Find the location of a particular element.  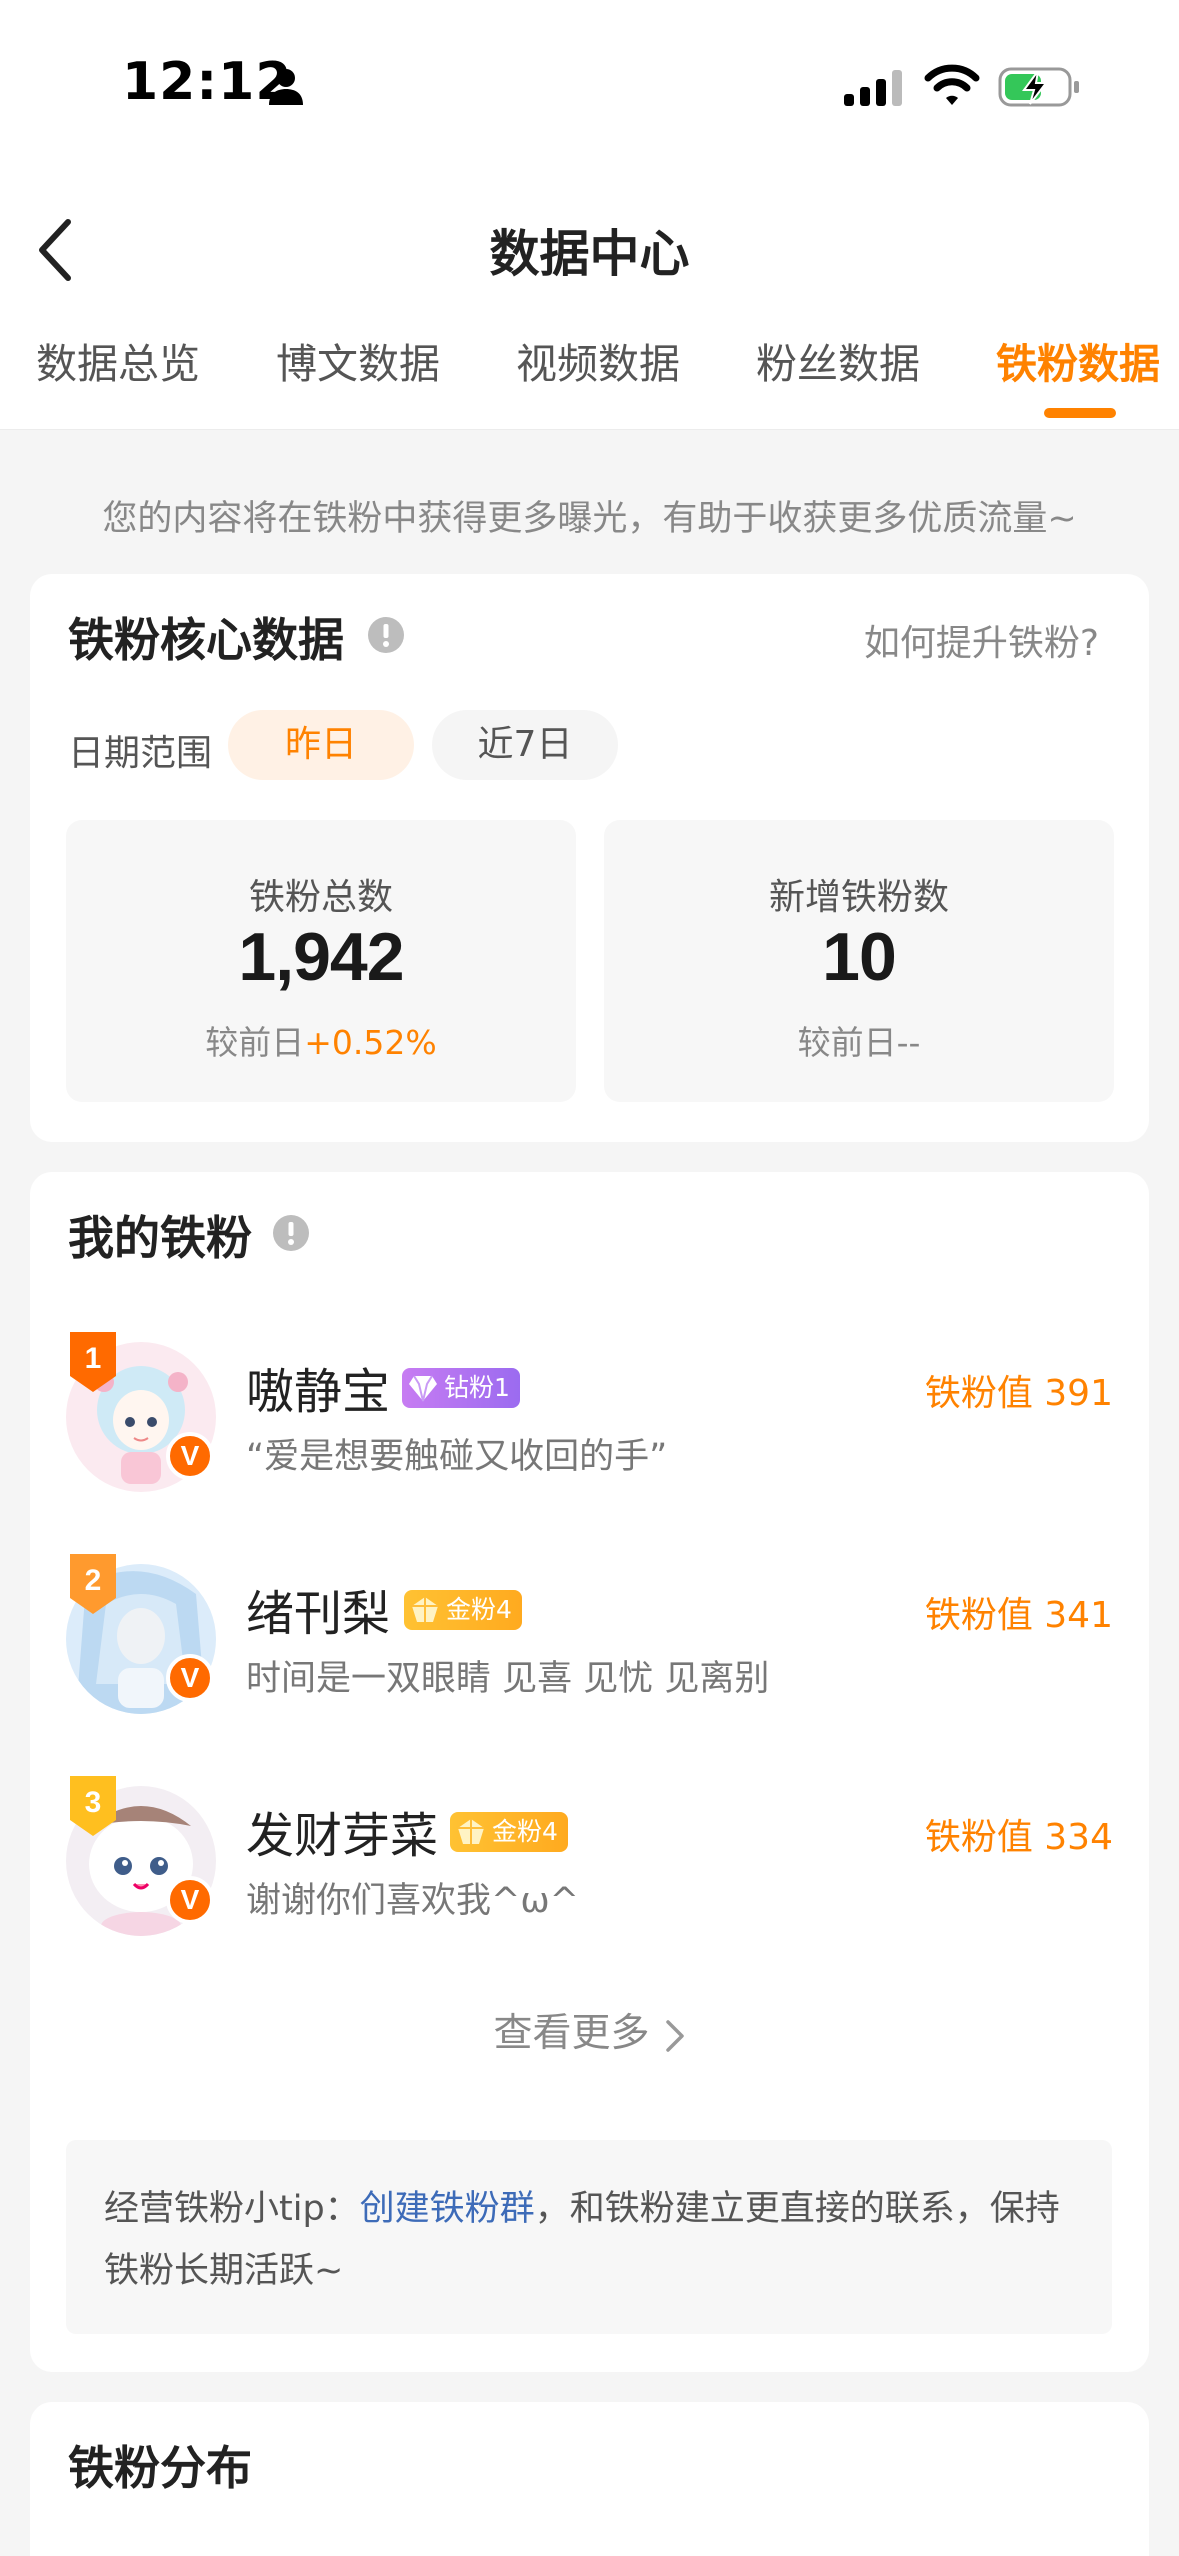

fan-signature: “爱是想要触碰又收回的手” is located at coordinates (457, 1457).